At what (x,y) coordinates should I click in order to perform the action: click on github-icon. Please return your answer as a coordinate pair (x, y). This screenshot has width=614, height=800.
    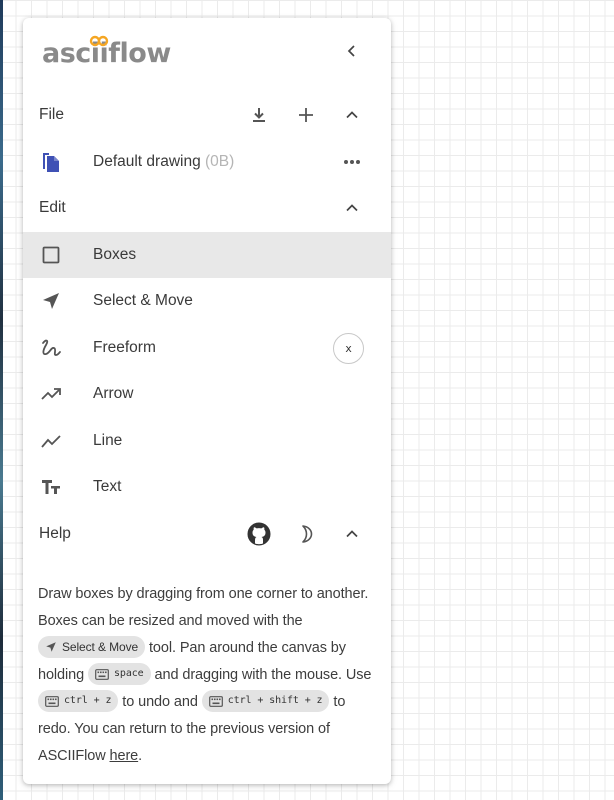
    Looking at the image, I should click on (259, 534).